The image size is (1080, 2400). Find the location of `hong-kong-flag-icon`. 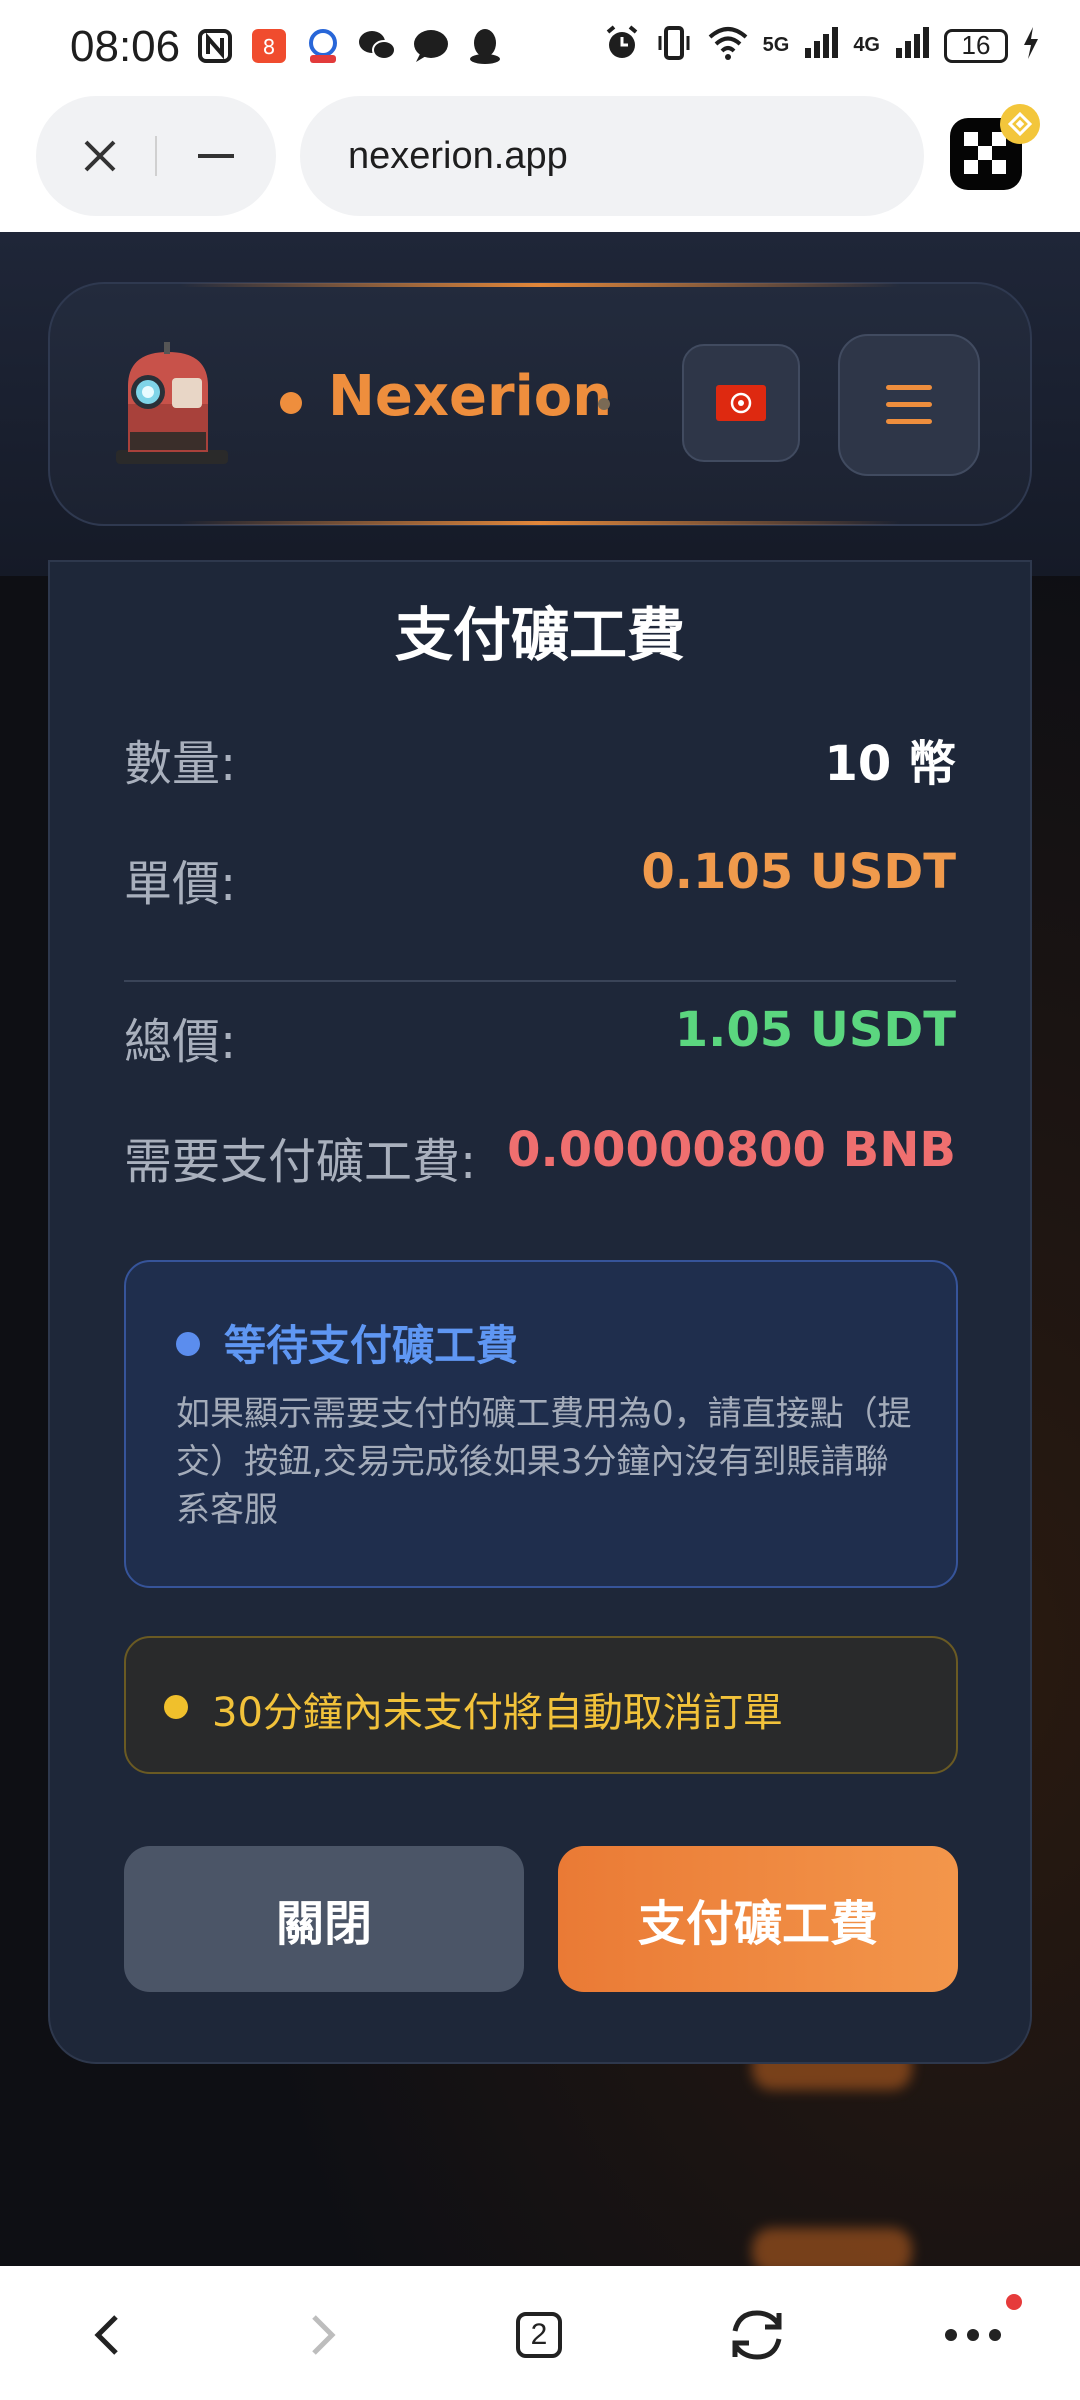

hong-kong-flag-icon is located at coordinates (741, 403).